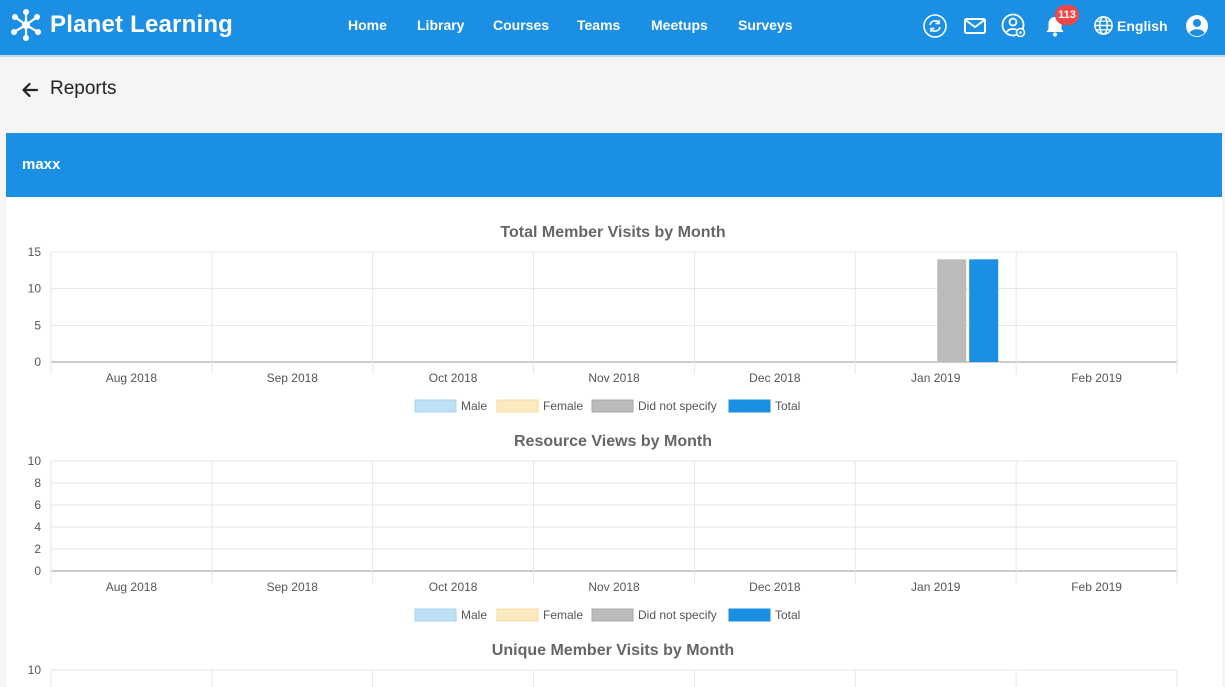  Describe the element at coordinates (984, 310) in the screenshot. I see `bar-total` at that location.